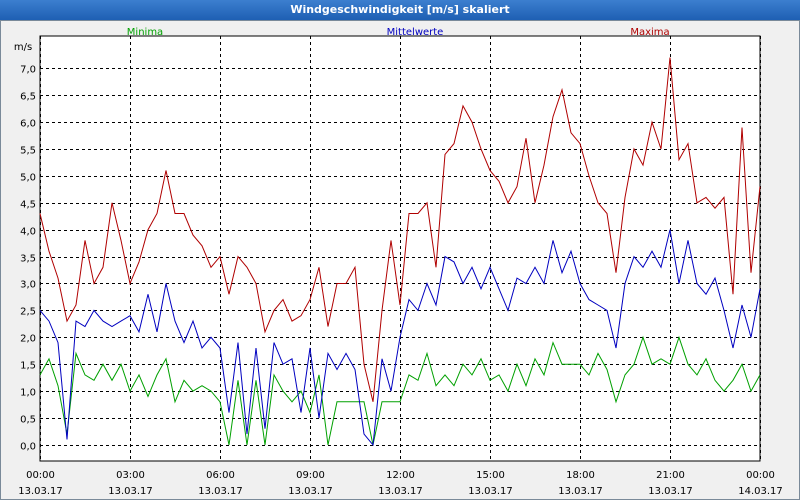 The height and width of the screenshot is (500, 800). I want to click on y-tick-label: 3,0, so click(28, 285).